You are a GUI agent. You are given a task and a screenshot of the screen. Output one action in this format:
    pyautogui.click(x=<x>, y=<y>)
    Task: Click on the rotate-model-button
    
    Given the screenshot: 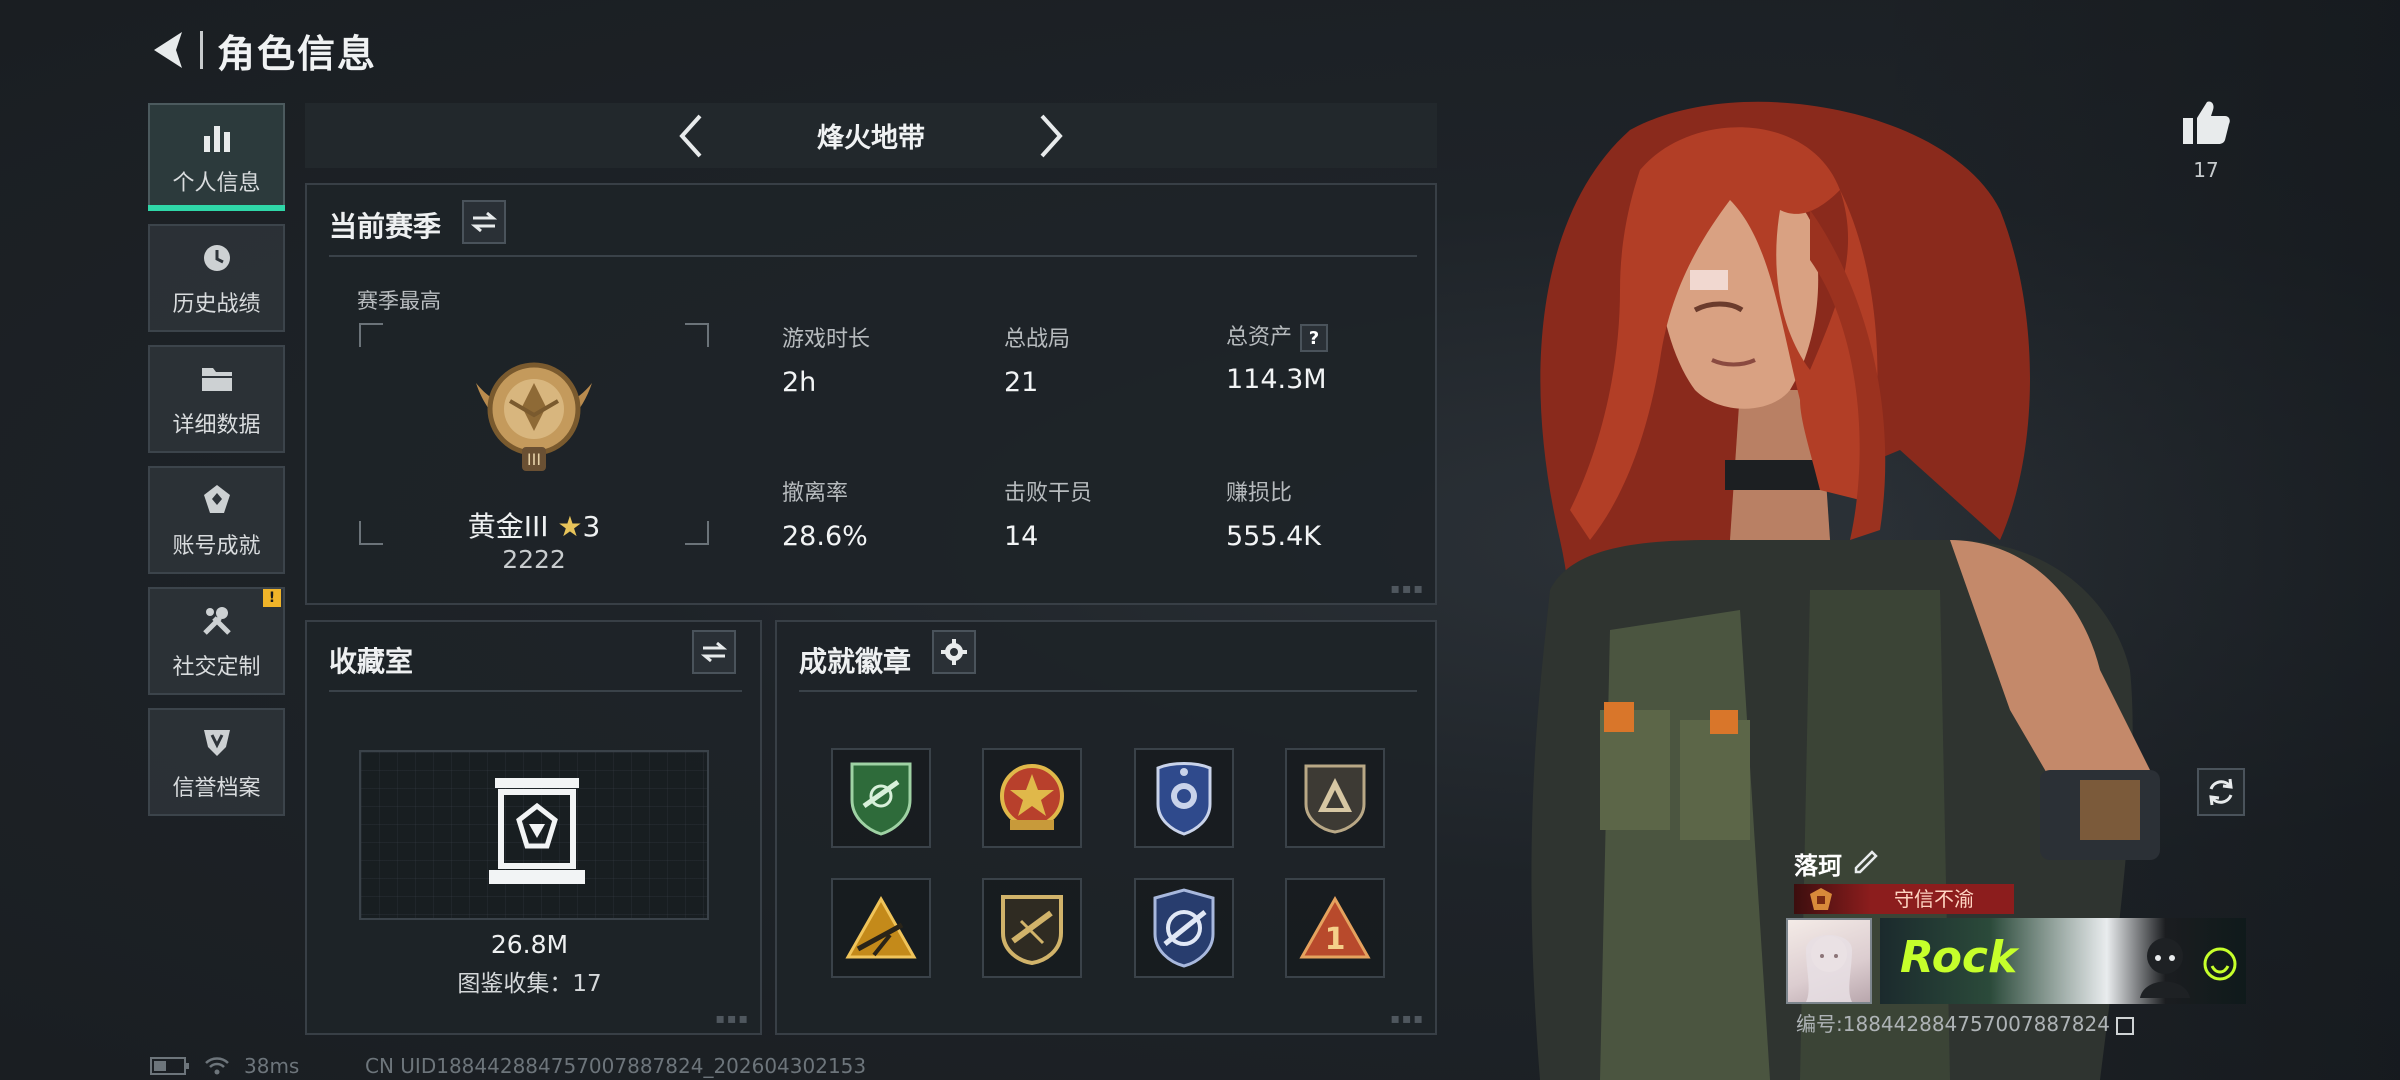 What is the action you would take?
    pyautogui.click(x=2221, y=792)
    